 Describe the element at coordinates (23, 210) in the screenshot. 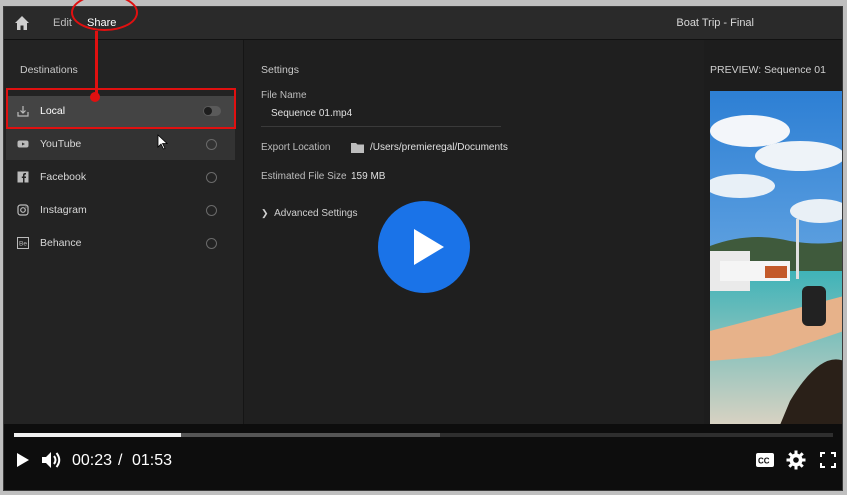

I see `instagram-icon` at that location.